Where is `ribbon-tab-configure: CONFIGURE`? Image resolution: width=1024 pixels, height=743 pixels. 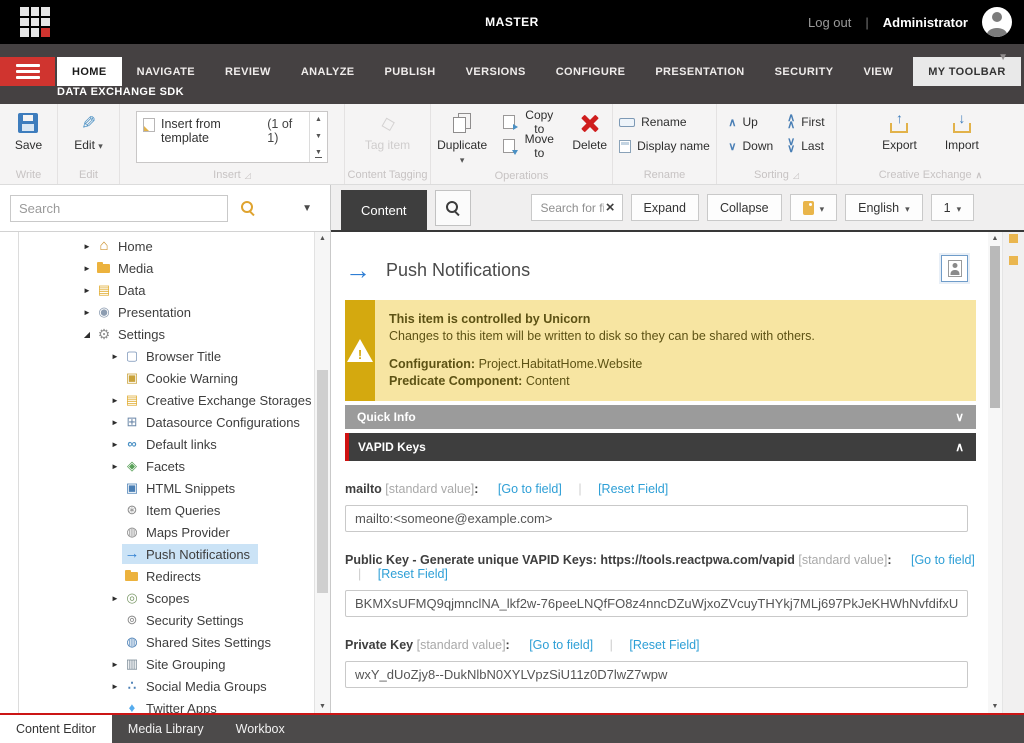
ribbon-tab-configure: CONFIGURE is located at coordinates (591, 71).